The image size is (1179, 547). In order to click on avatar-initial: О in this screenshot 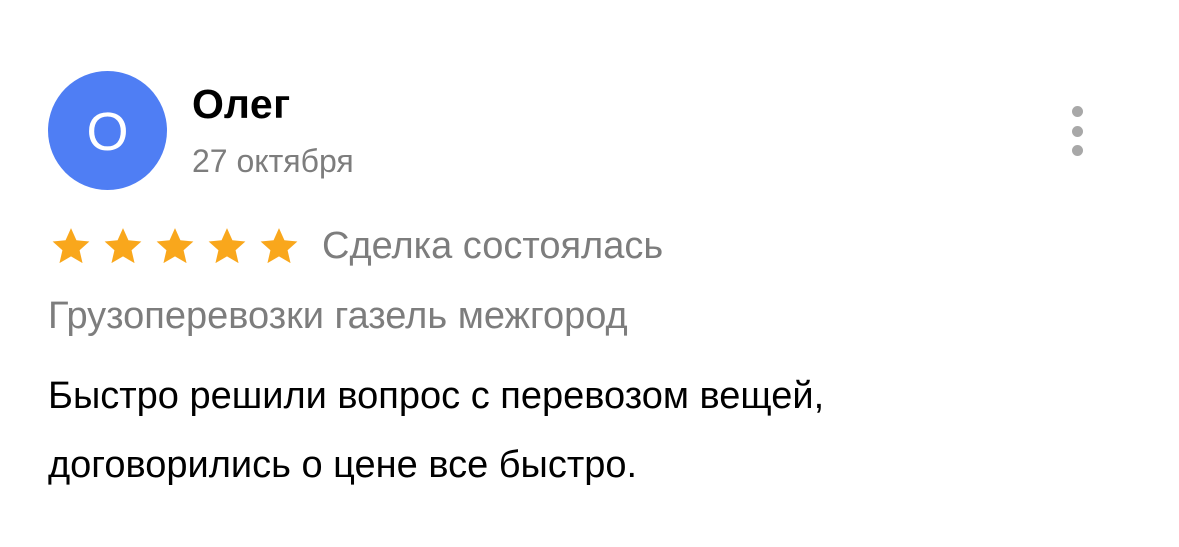, I will do `click(107, 131)`.